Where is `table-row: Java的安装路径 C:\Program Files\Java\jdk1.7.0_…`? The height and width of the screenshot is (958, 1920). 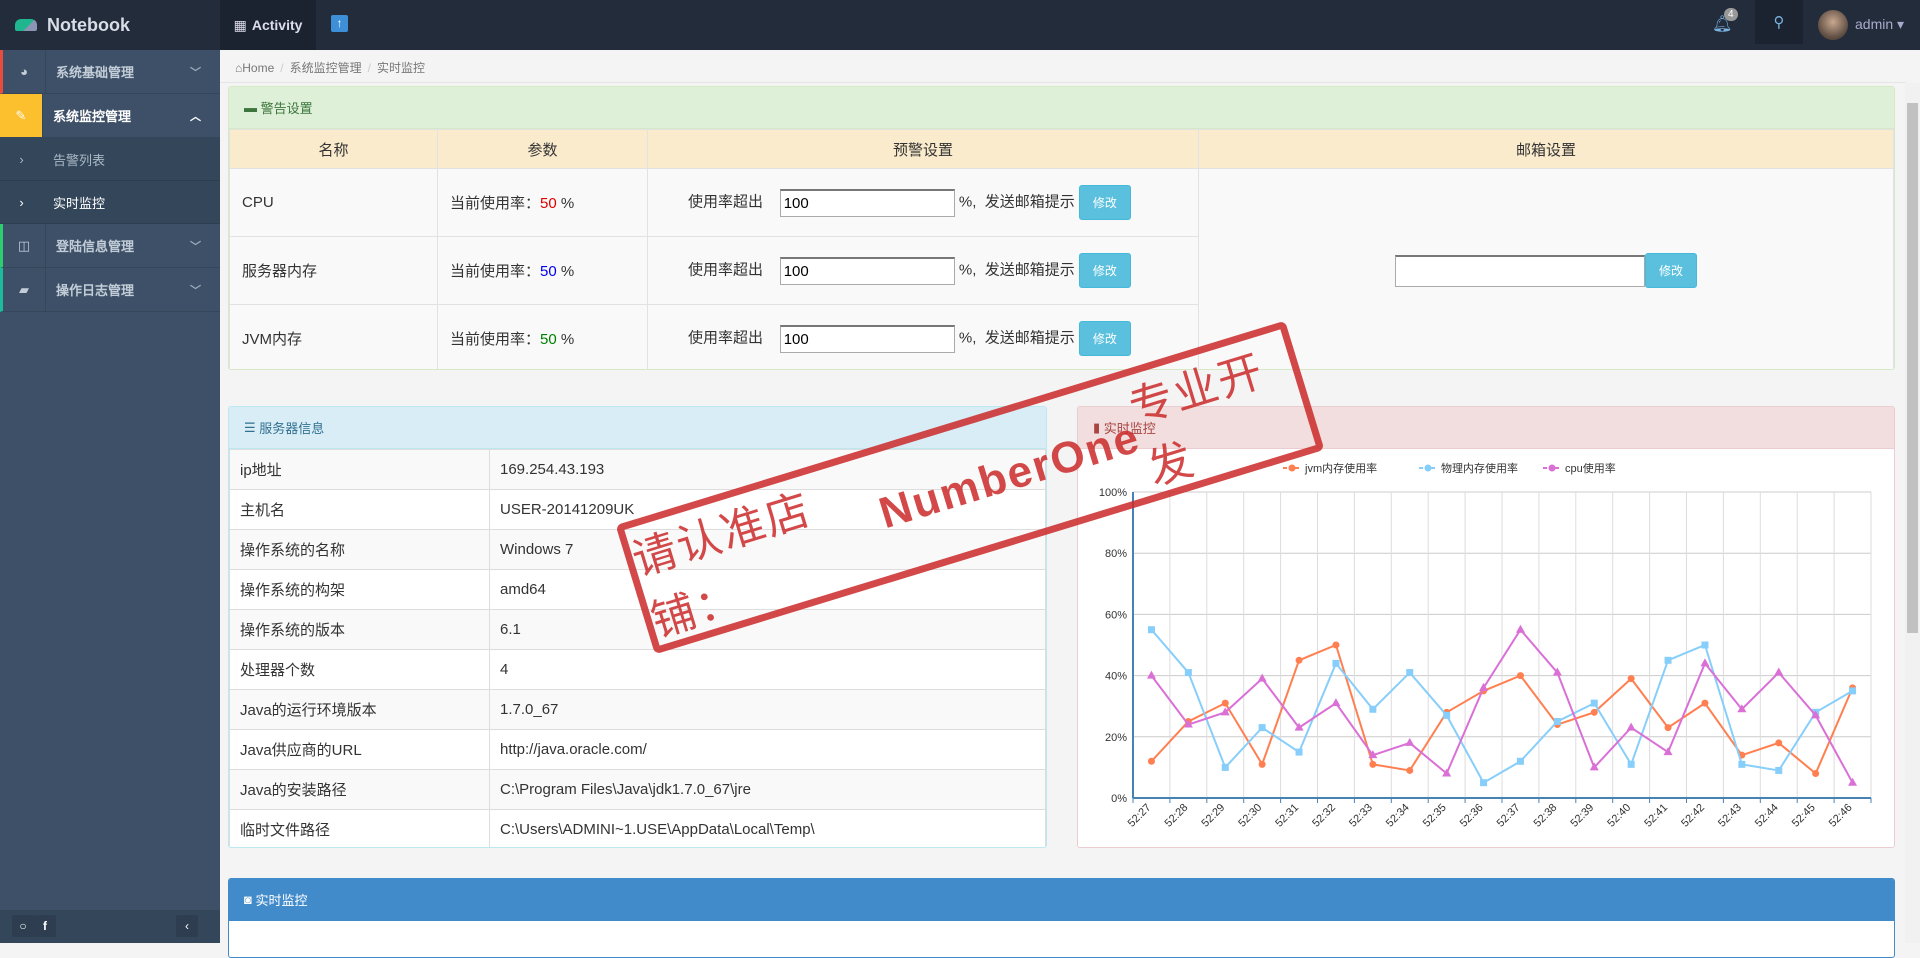 table-row: Java的安装路径 C:\Program Files\Java\jdk1.7.0_… is located at coordinates (637, 789).